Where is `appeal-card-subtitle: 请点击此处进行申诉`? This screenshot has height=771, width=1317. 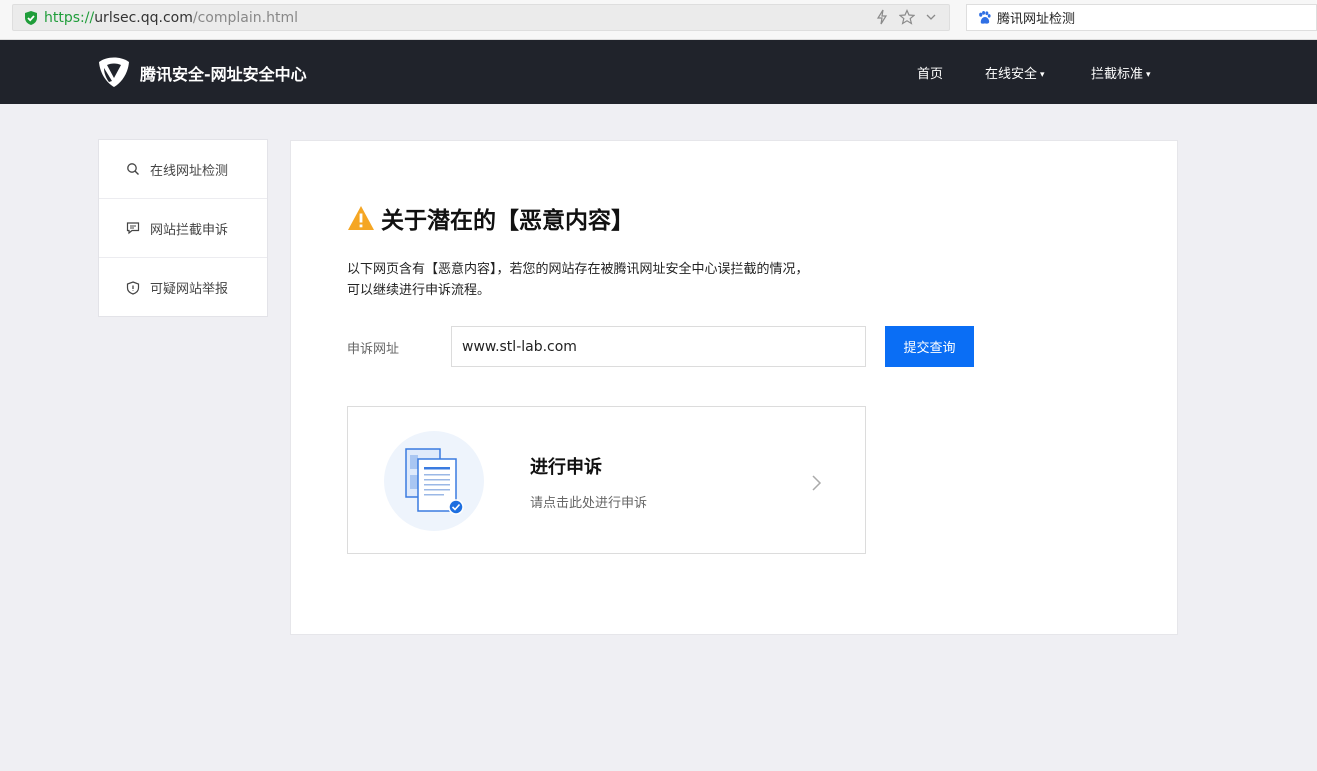
appeal-card-subtitle: 请点击此处进行申诉 is located at coordinates (589, 503).